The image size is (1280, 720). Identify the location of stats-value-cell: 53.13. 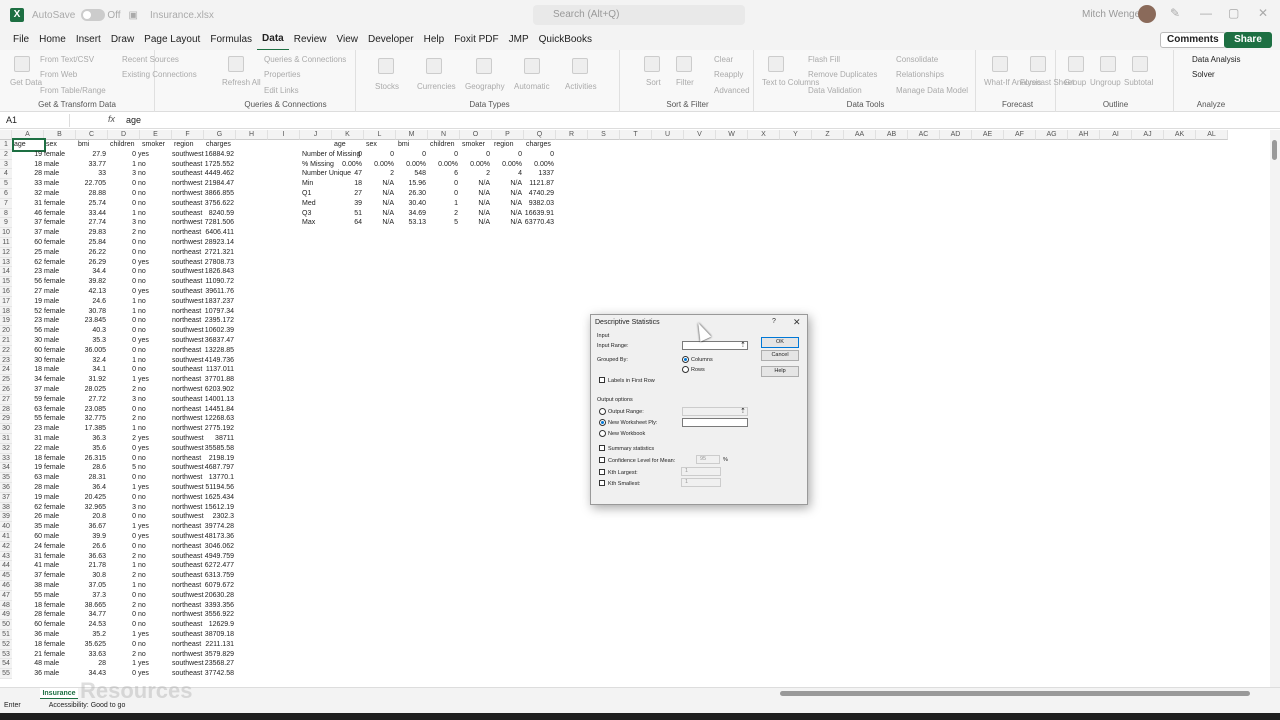
(411, 223).